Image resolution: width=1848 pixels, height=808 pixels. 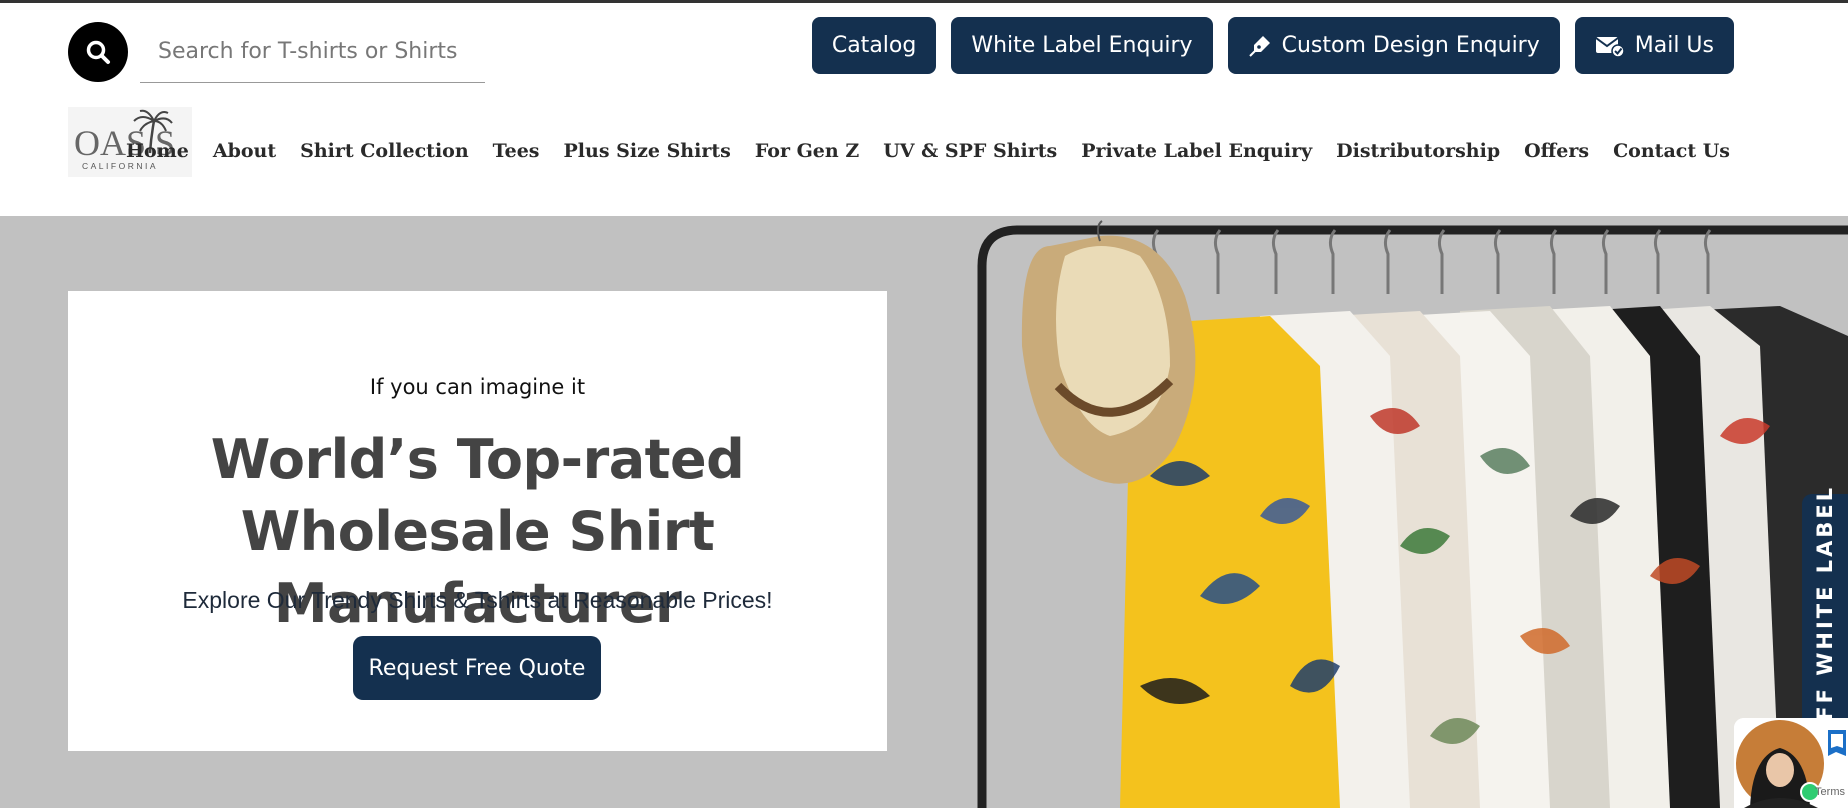 I want to click on search-bar, so click(x=276, y=52).